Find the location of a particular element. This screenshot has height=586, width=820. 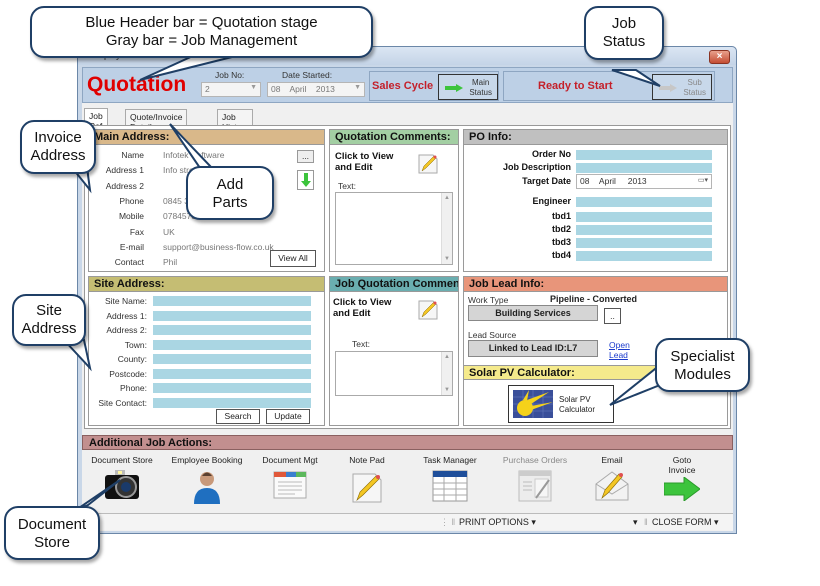

callout-add-parts: Add Parts is located at coordinates (230, 193).